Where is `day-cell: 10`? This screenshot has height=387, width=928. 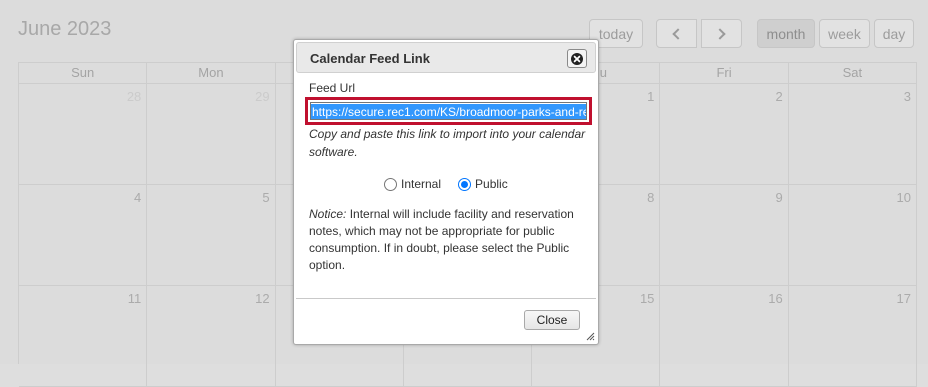 day-cell: 10 is located at coordinates (852, 235).